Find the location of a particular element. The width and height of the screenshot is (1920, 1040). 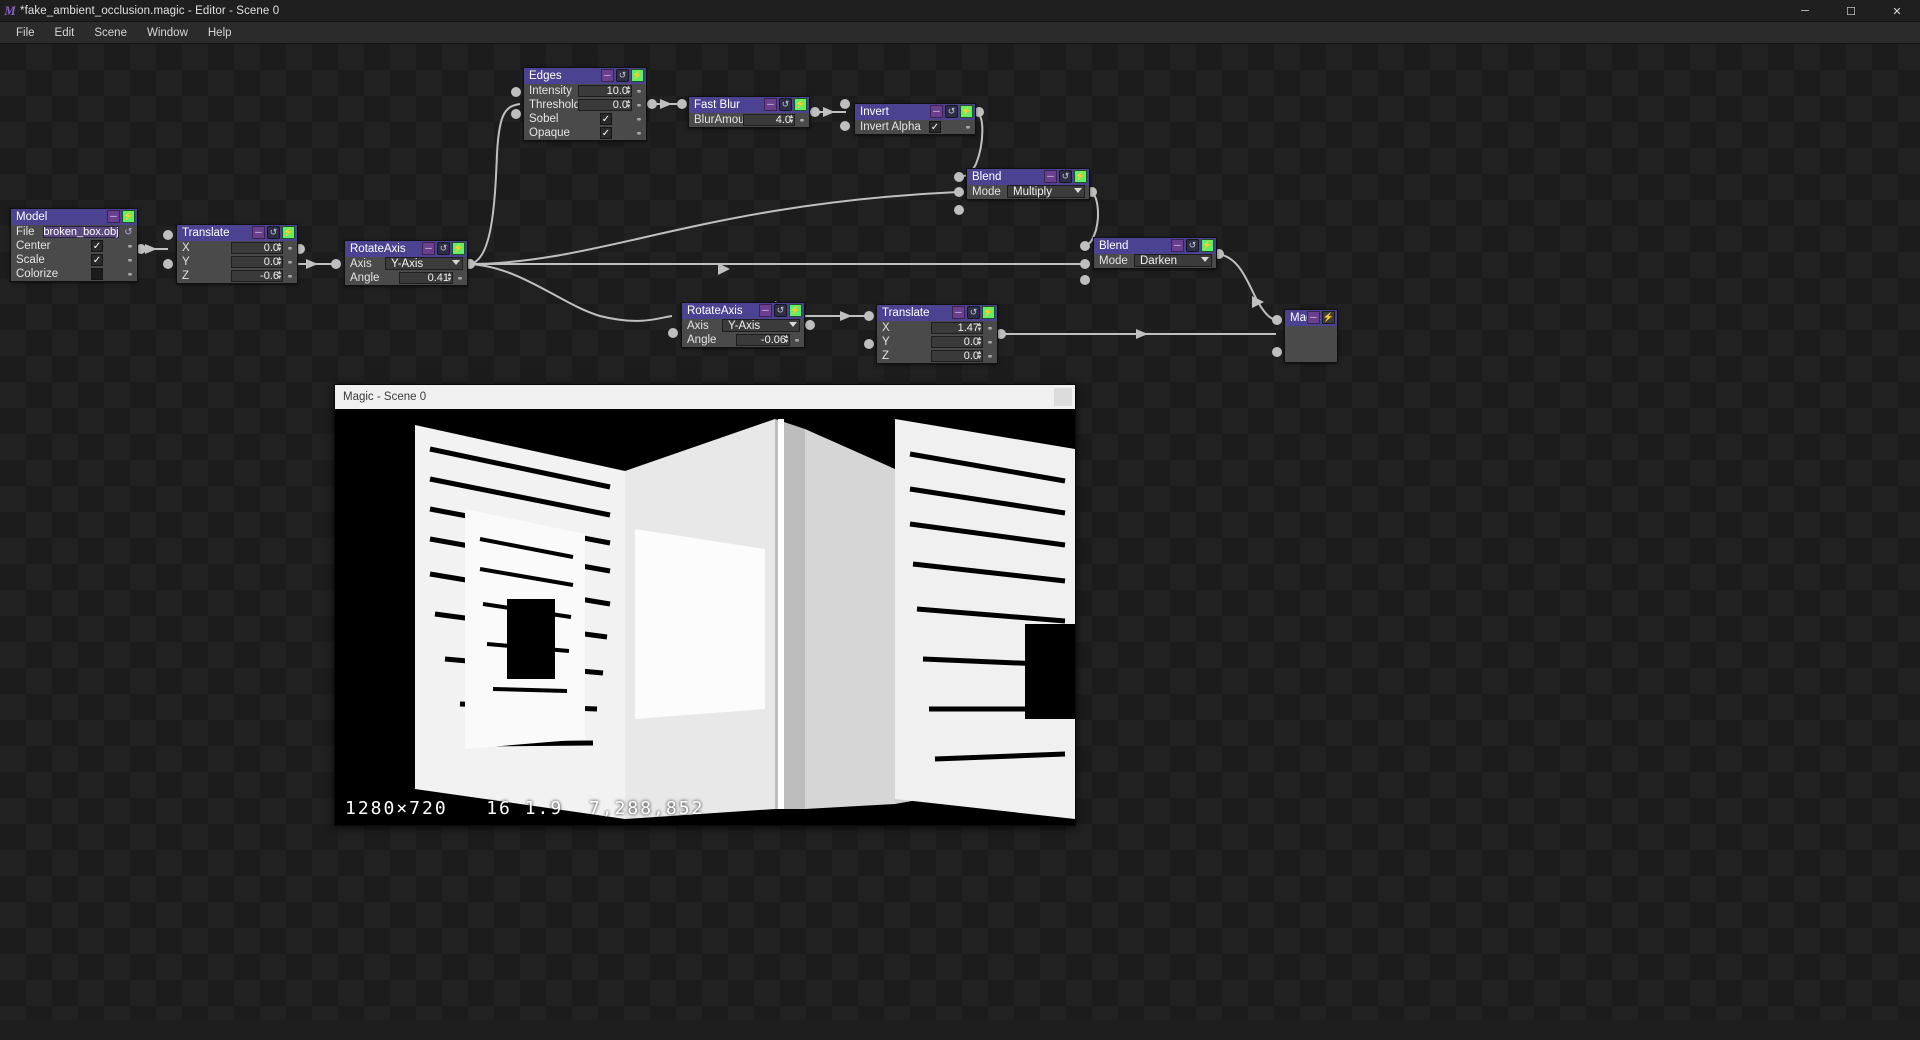

dropdown-select: Darken is located at coordinates (1173, 260).